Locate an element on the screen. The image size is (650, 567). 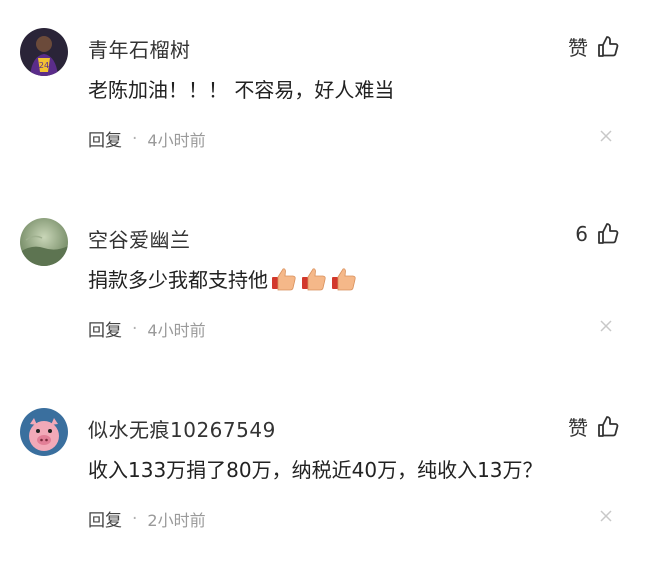
comment-meta: 回复 · 2小时前 is located at coordinates (147, 519).